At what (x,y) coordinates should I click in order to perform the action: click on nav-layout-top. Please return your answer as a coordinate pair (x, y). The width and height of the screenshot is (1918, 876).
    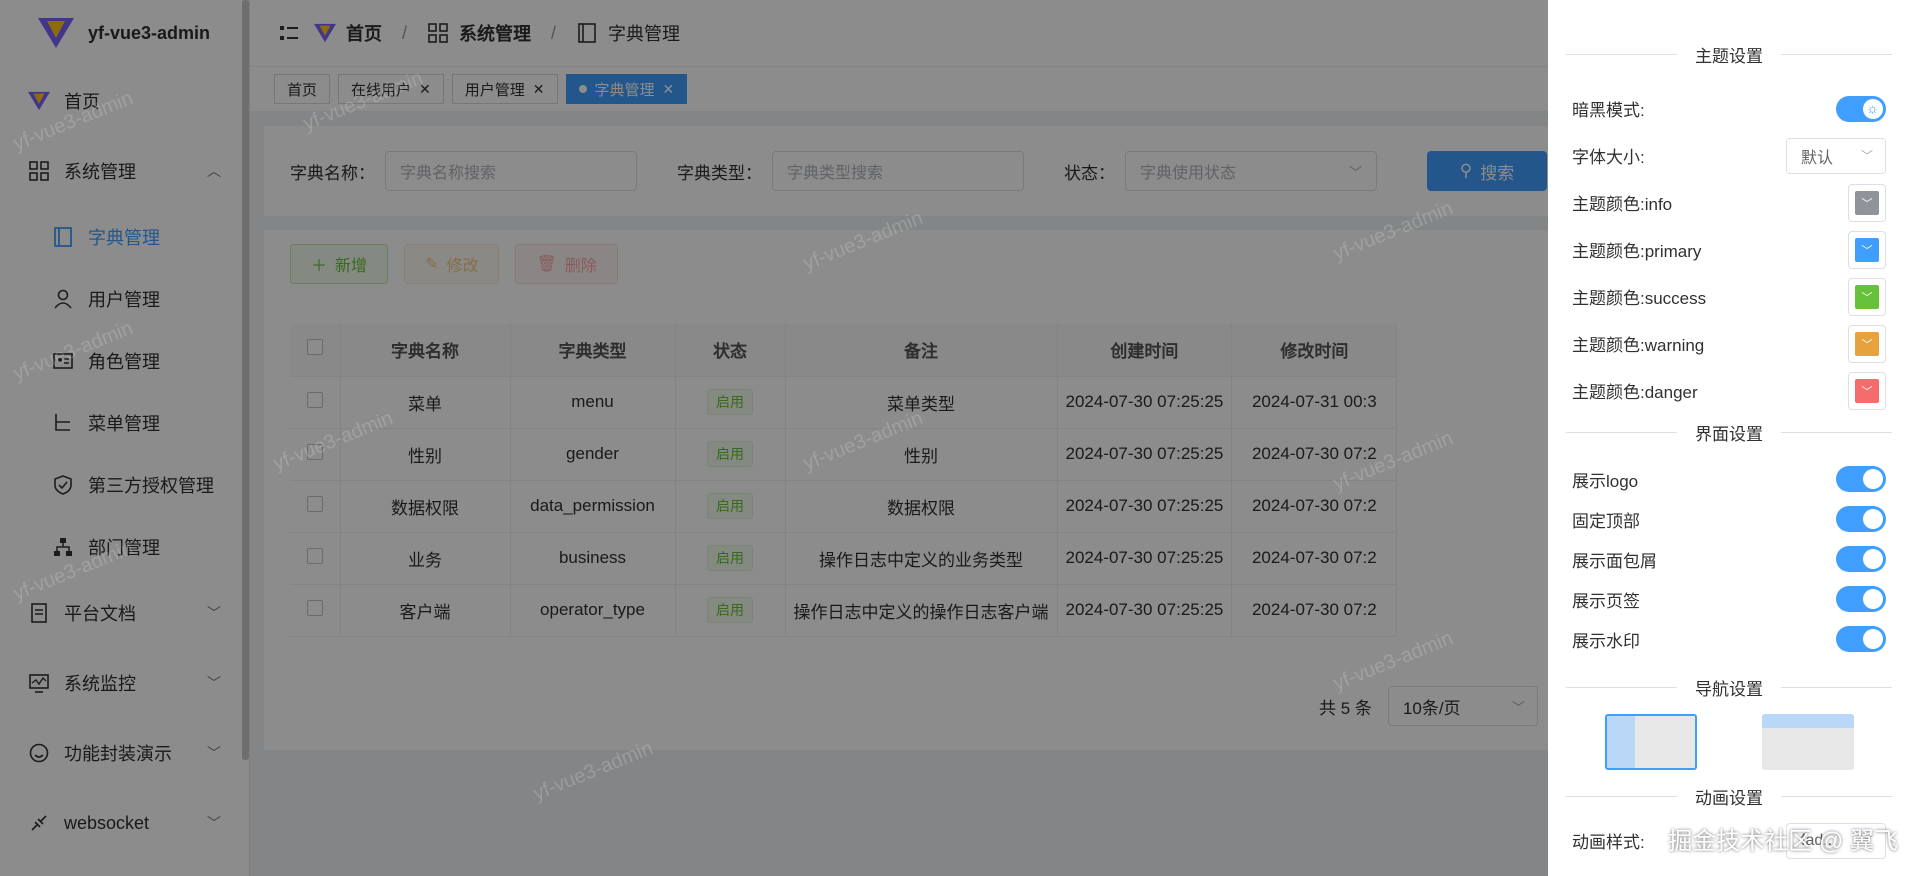
    Looking at the image, I should click on (1807, 742).